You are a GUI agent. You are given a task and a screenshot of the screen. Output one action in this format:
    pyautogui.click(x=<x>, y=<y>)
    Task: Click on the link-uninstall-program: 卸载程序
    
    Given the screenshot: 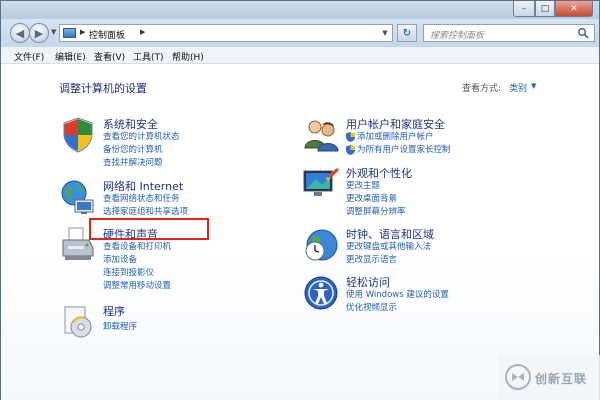 What is the action you would take?
    pyautogui.click(x=120, y=326)
    